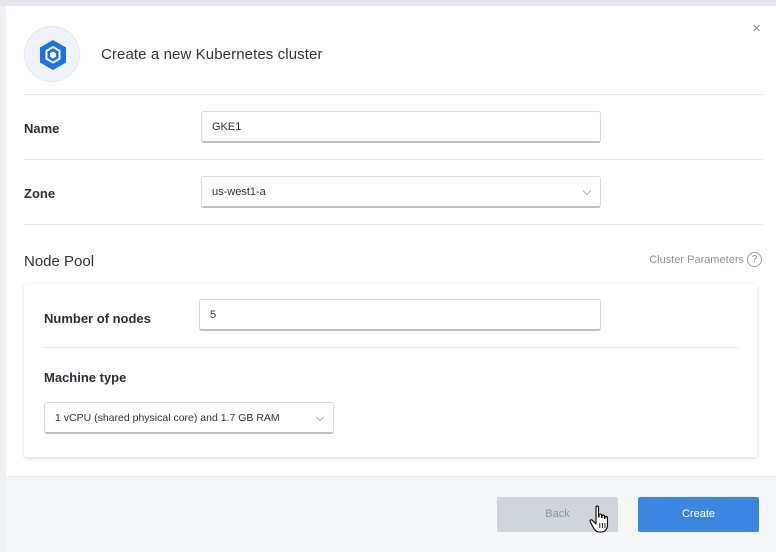 This screenshot has width=776, height=552. Describe the element at coordinates (391, 514) in the screenshot. I see `dialog-footer: Back Create` at that location.